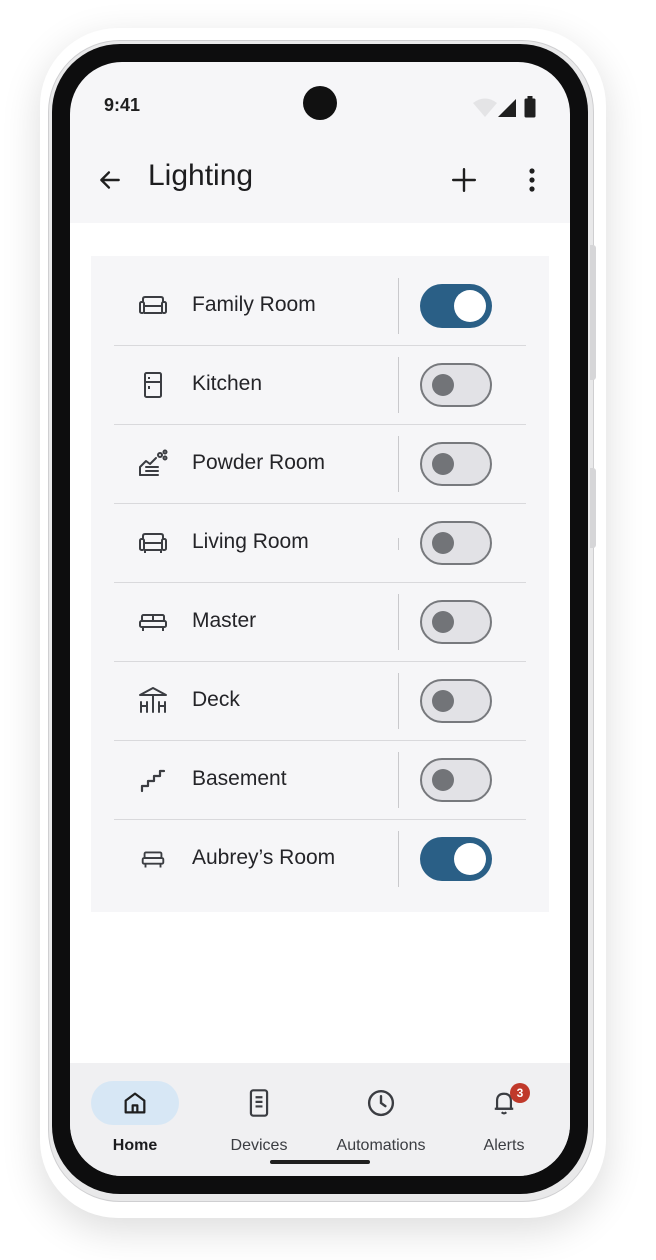 The height and width of the screenshot is (1260, 656). What do you see at coordinates (216, 699) in the screenshot?
I see `room-name: Deck` at bounding box center [216, 699].